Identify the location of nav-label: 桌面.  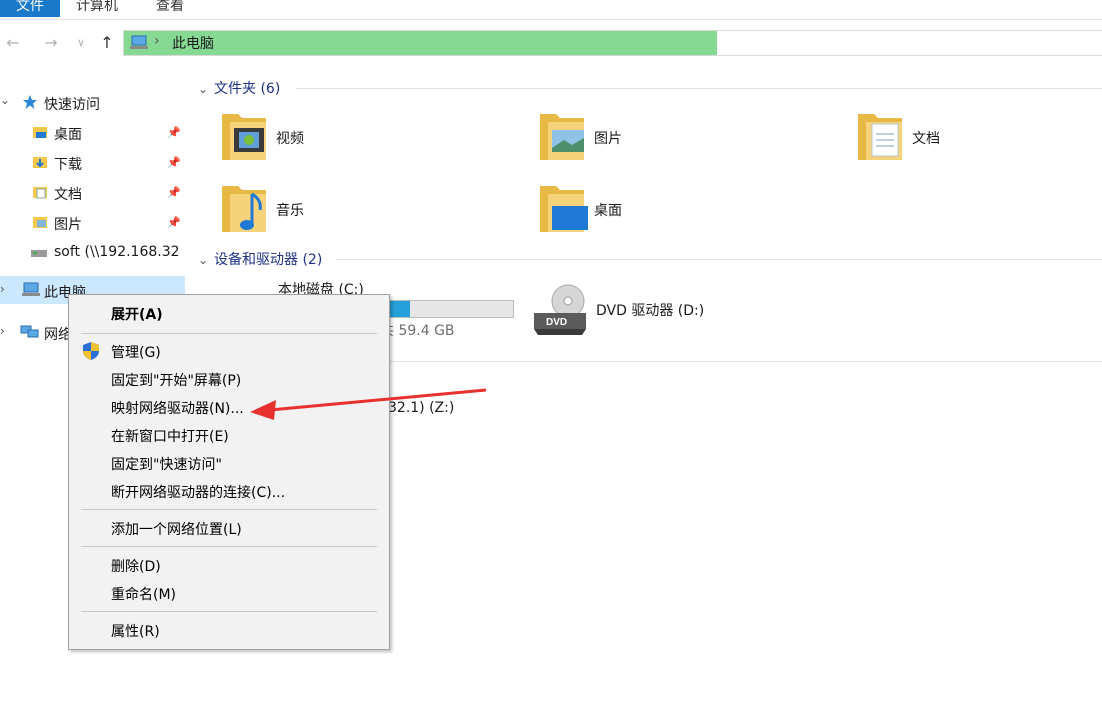
(68, 135).